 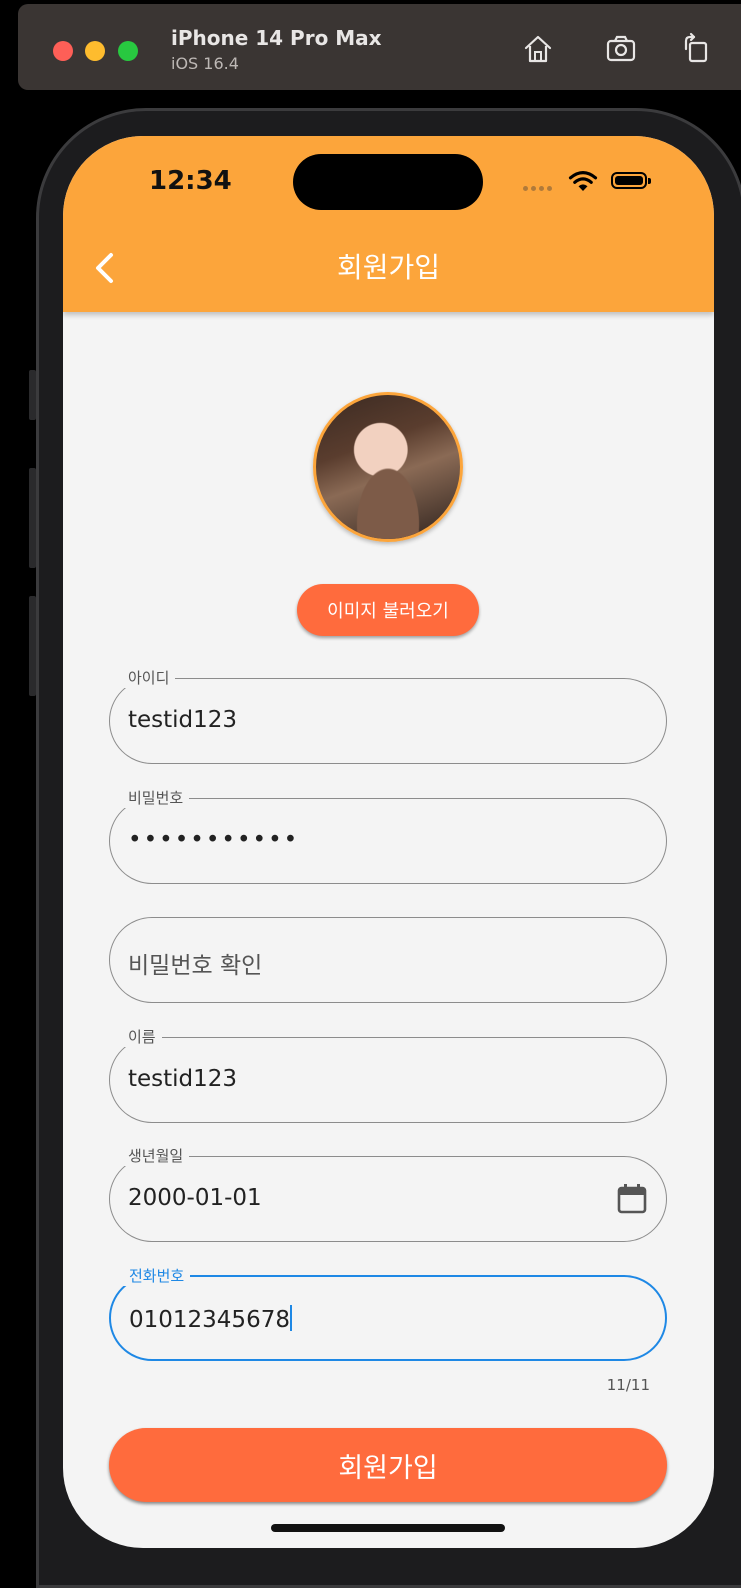 I want to click on battery-icon, so click(x=631, y=180).